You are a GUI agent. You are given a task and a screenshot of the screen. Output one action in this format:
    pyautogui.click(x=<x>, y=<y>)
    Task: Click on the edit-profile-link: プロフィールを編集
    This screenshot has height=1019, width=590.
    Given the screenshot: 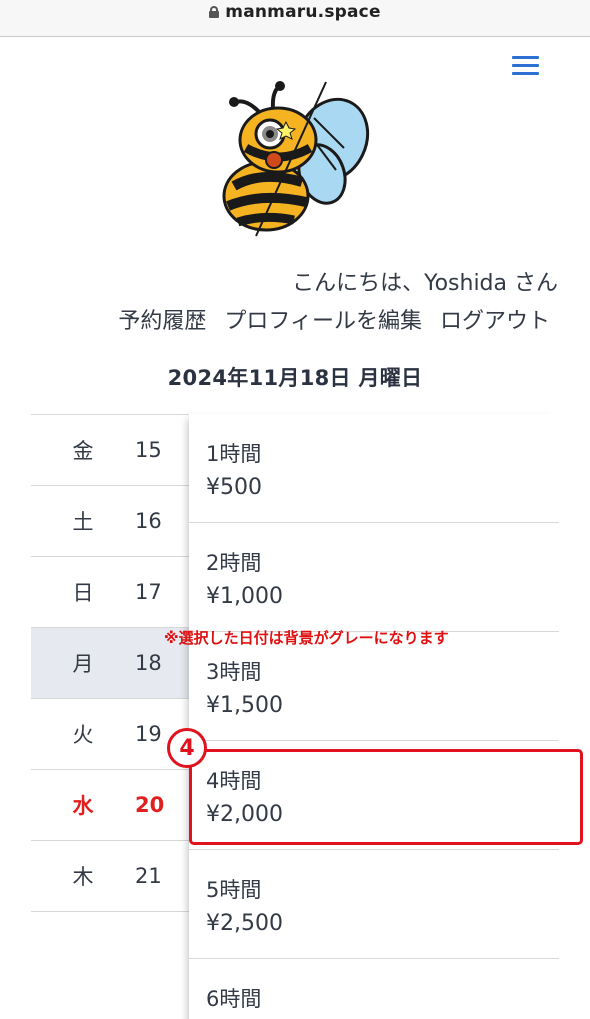 What is the action you would take?
    pyautogui.click(x=323, y=319)
    